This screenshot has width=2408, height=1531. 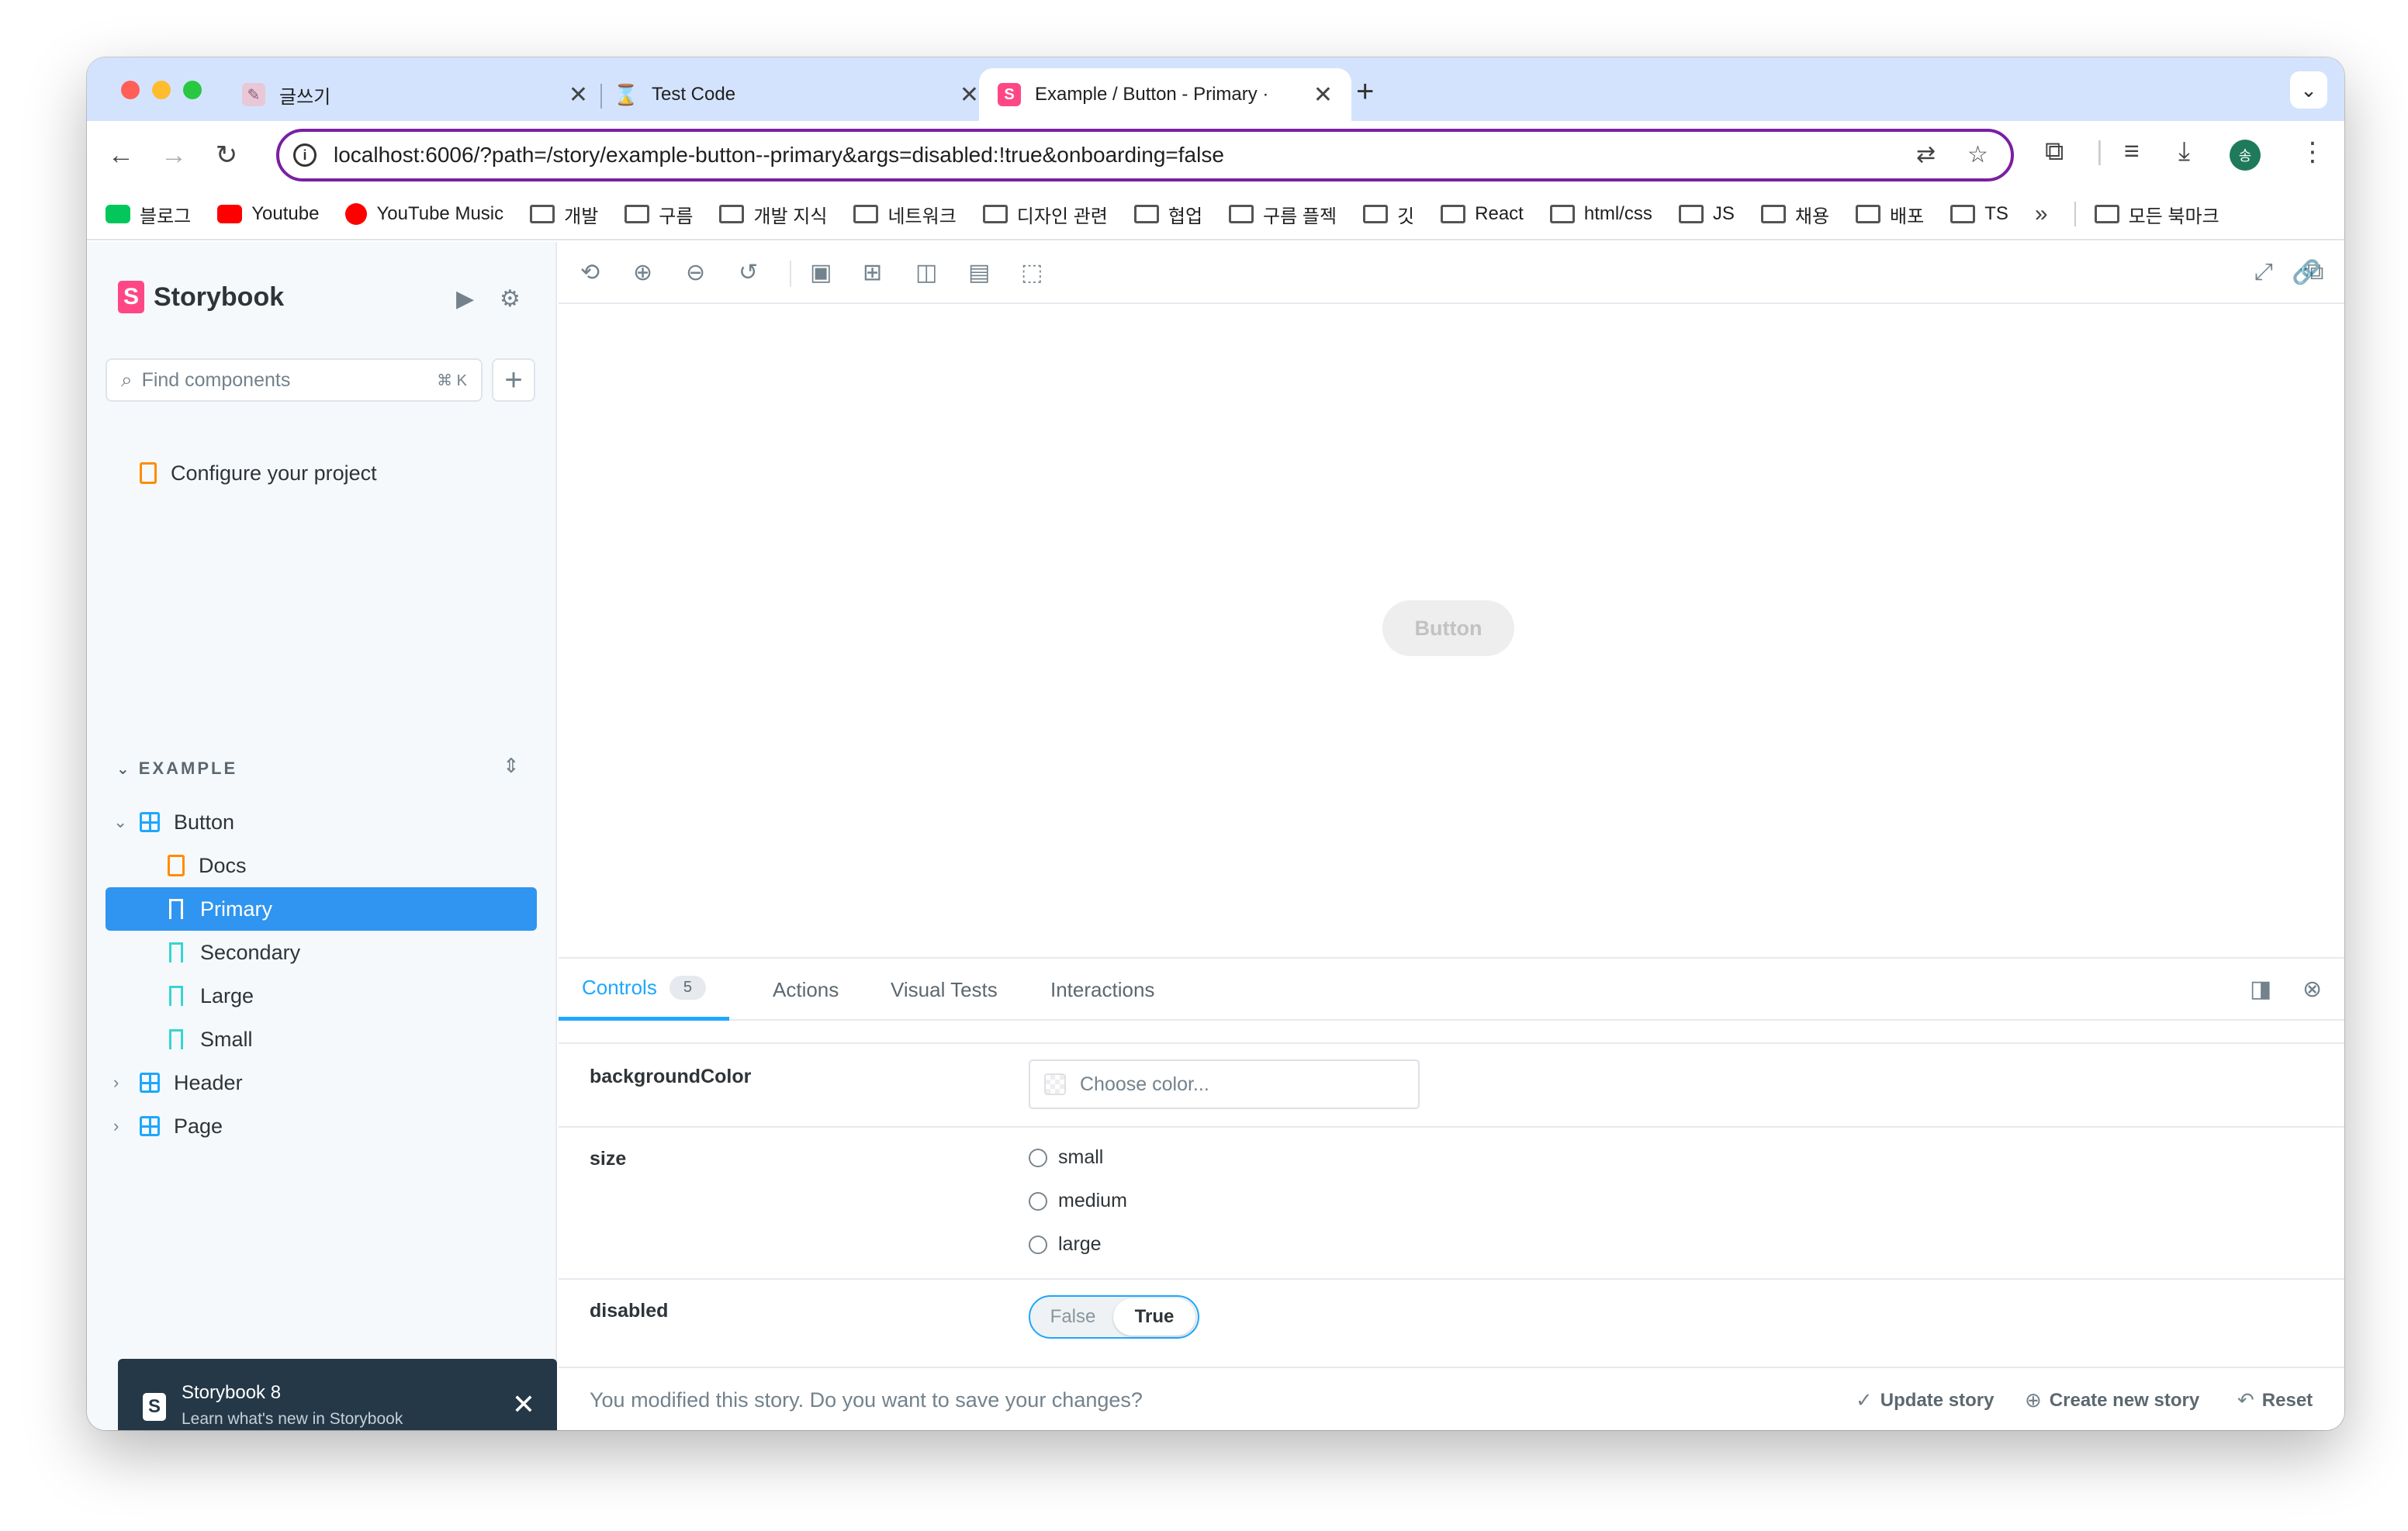 What do you see at coordinates (1073, 1317) in the screenshot?
I see `toggle-false-option: False` at bounding box center [1073, 1317].